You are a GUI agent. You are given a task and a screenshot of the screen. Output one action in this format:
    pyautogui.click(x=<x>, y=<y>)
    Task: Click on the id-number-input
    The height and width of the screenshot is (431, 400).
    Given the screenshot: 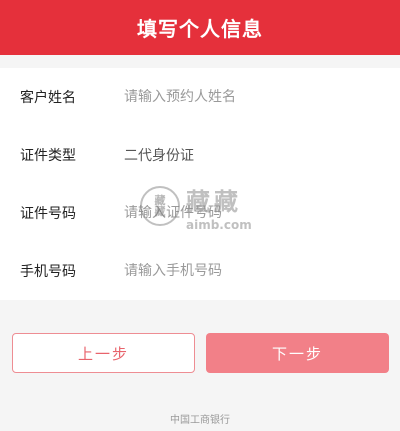 What is the action you would take?
    pyautogui.click(x=249, y=213)
    